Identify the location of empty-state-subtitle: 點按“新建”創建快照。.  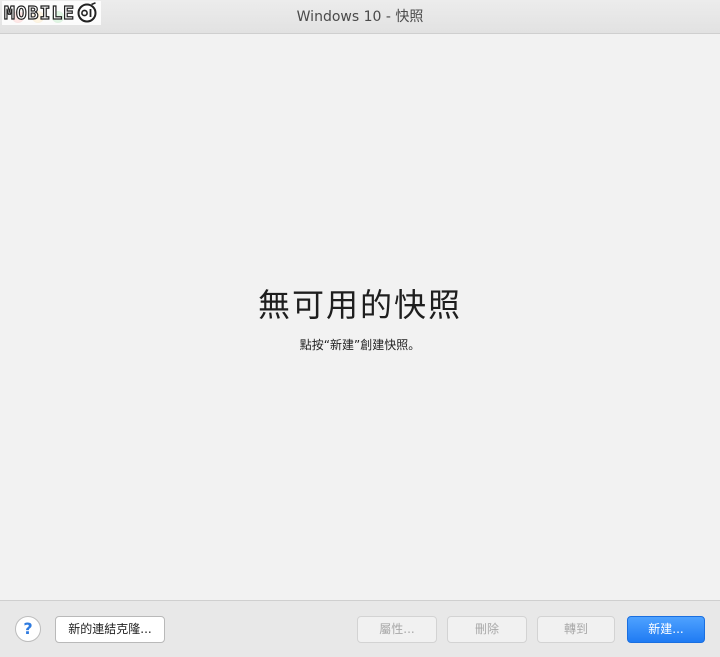
(360, 345).